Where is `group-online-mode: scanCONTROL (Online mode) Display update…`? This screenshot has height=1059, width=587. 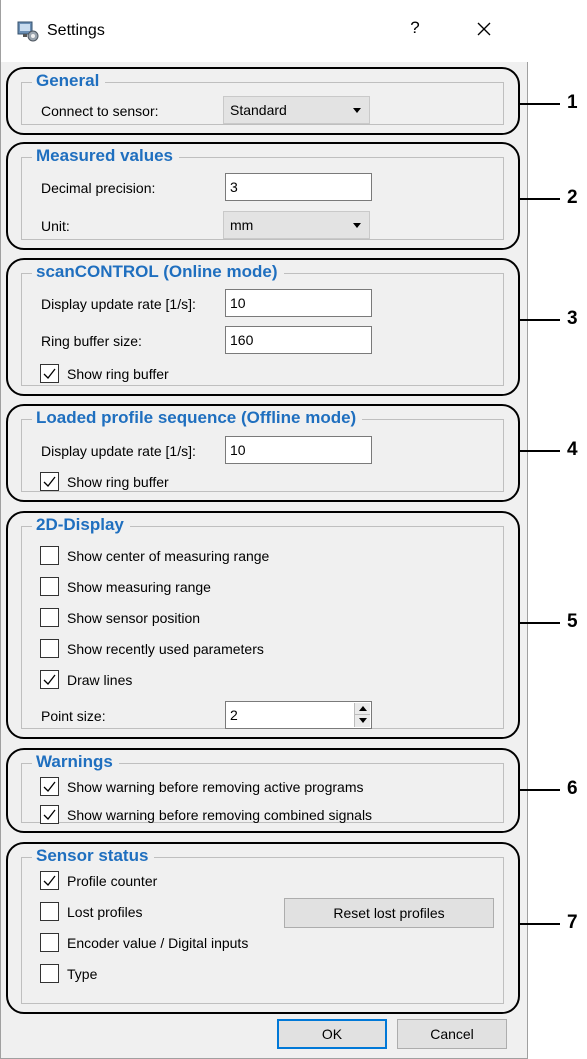
group-online-mode: scanCONTROL (Online mode) Display update… is located at coordinates (263, 327).